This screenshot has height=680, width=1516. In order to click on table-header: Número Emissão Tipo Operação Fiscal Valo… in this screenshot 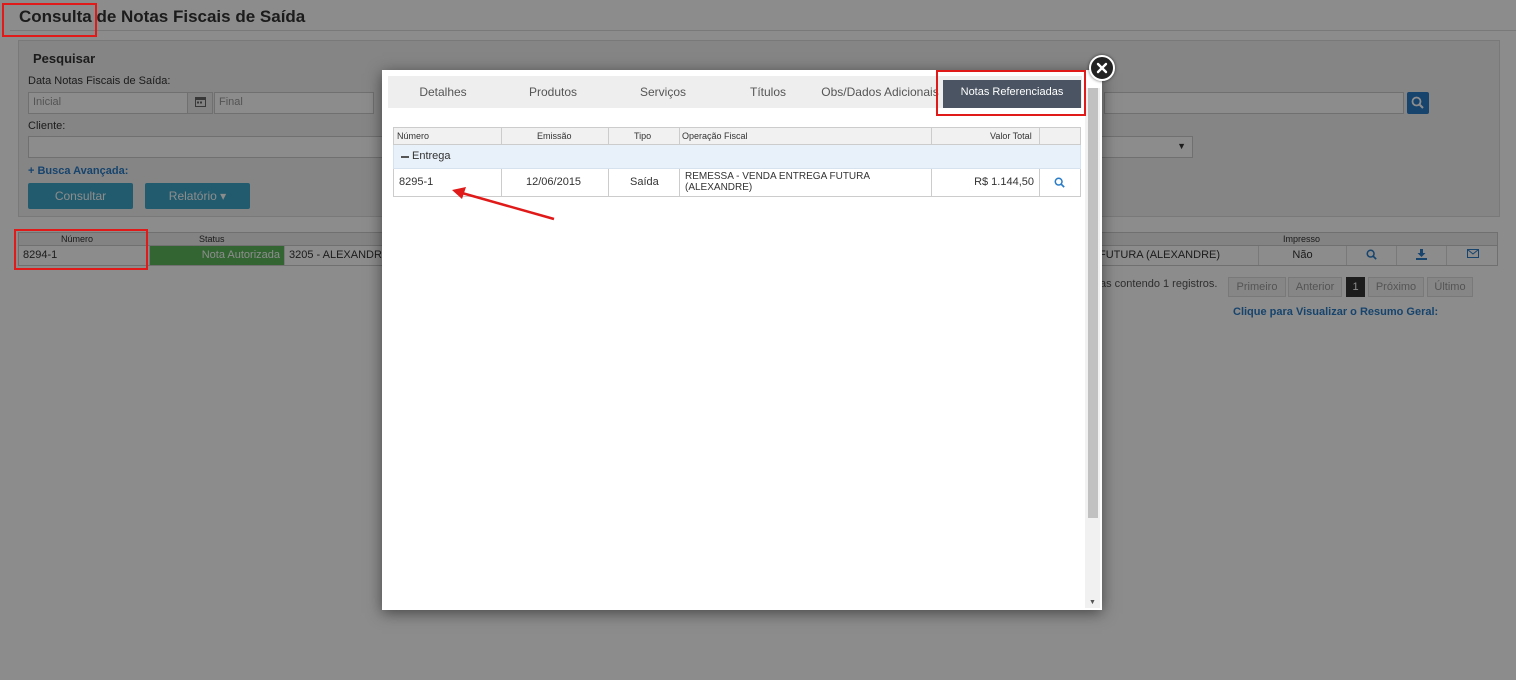, I will do `click(737, 136)`.